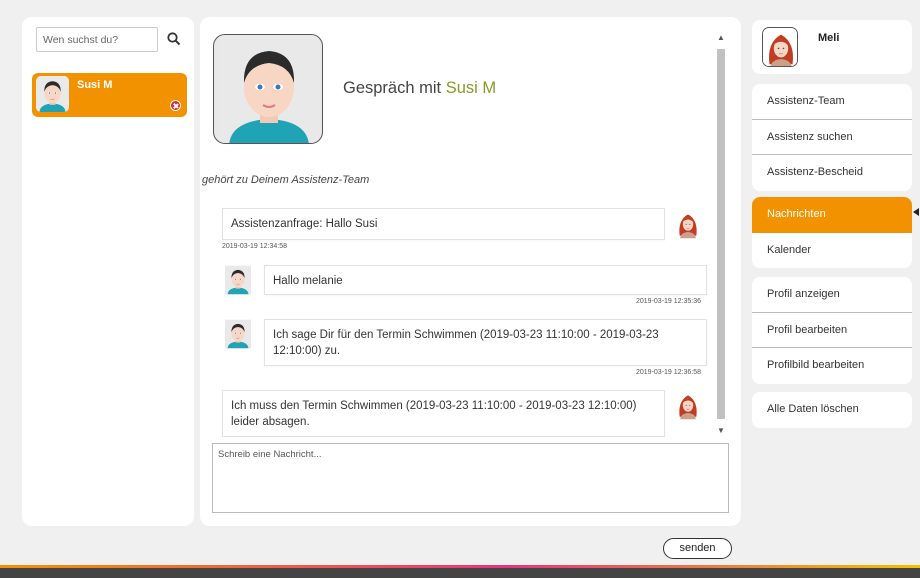 The image size is (920, 578). I want to click on chat-title: Gespräch mit Susi M, so click(419, 88).